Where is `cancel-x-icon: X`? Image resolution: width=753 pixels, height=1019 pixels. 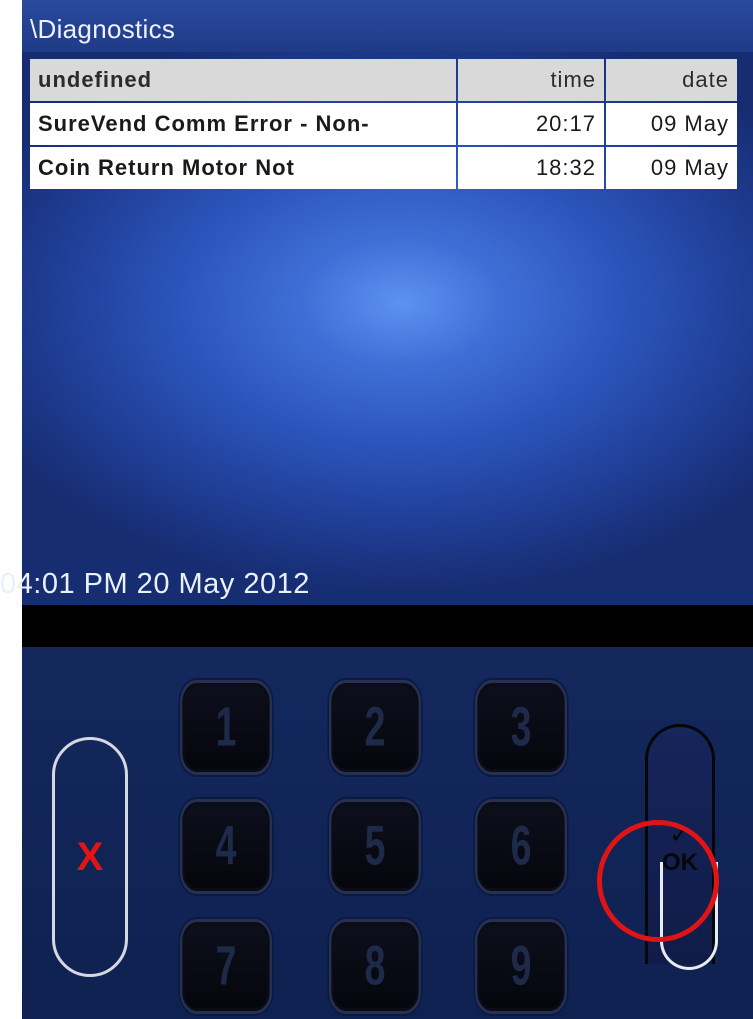 cancel-x-icon: X is located at coordinates (90, 856).